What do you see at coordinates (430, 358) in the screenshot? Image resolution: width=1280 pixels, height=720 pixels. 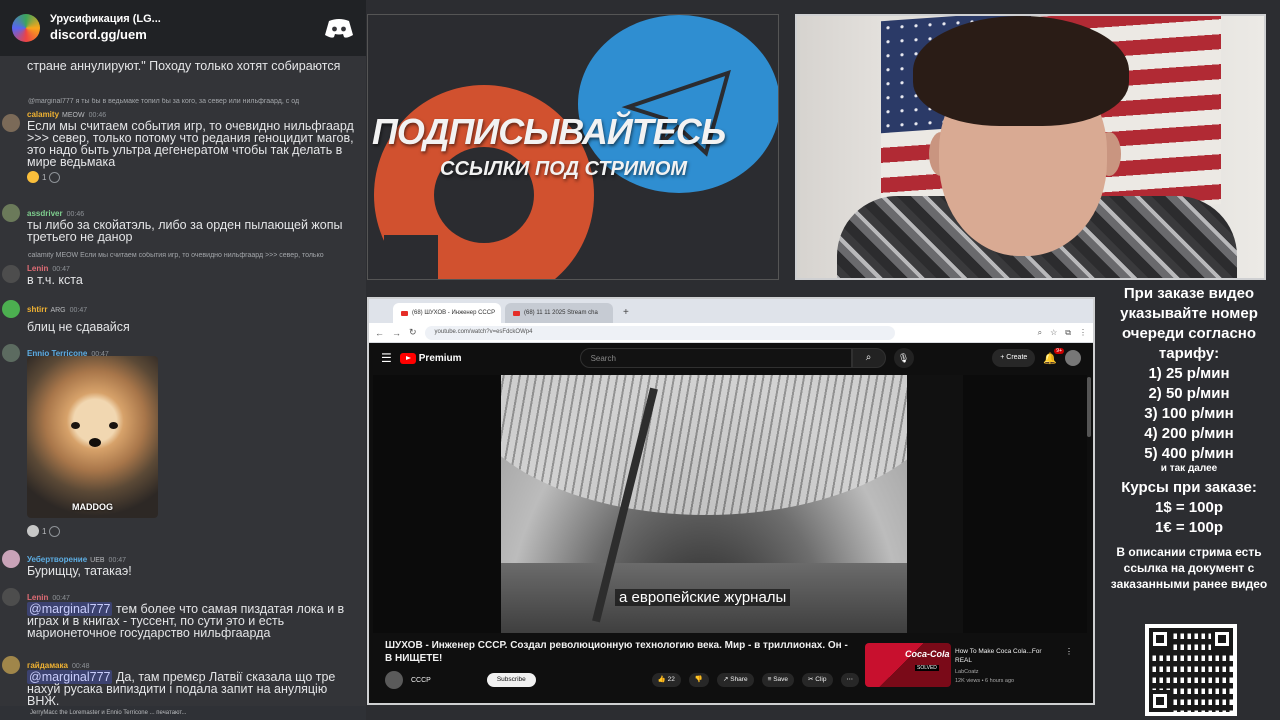 I see `youtube-logo: Premium` at bounding box center [430, 358].